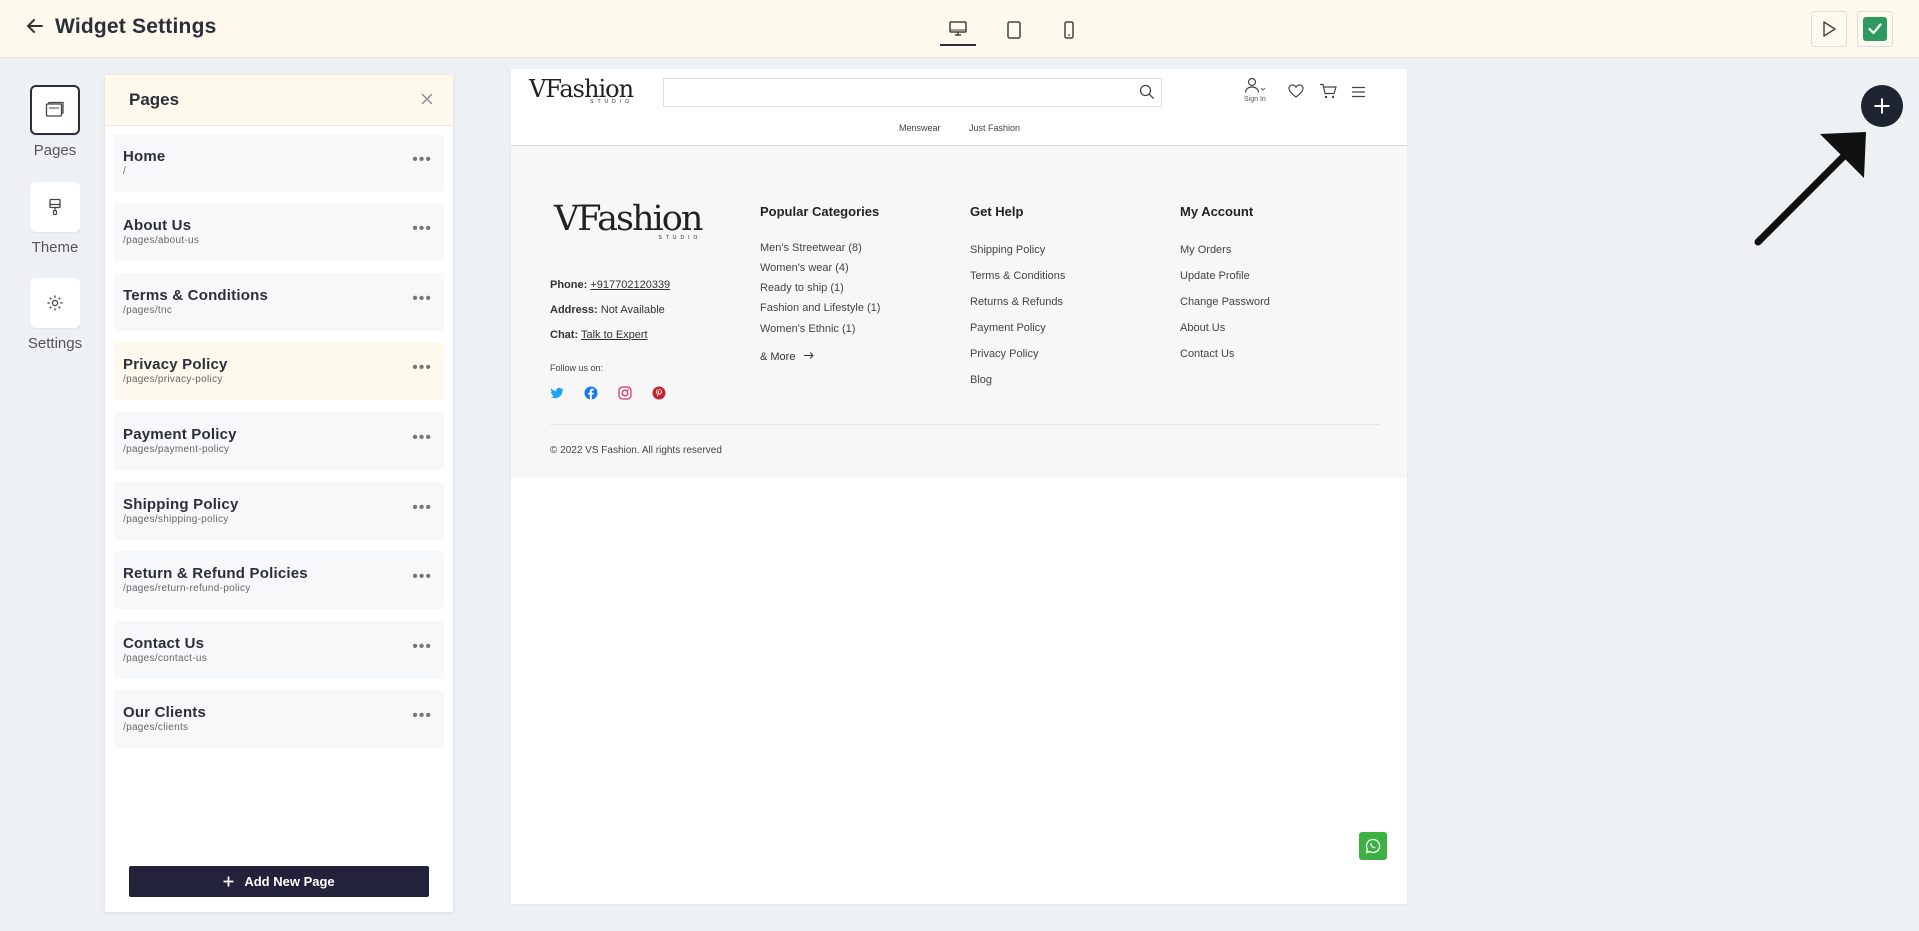 The image size is (1919, 931). Describe the element at coordinates (1215, 276) in the screenshot. I see `footer-link: Update Profile` at that location.